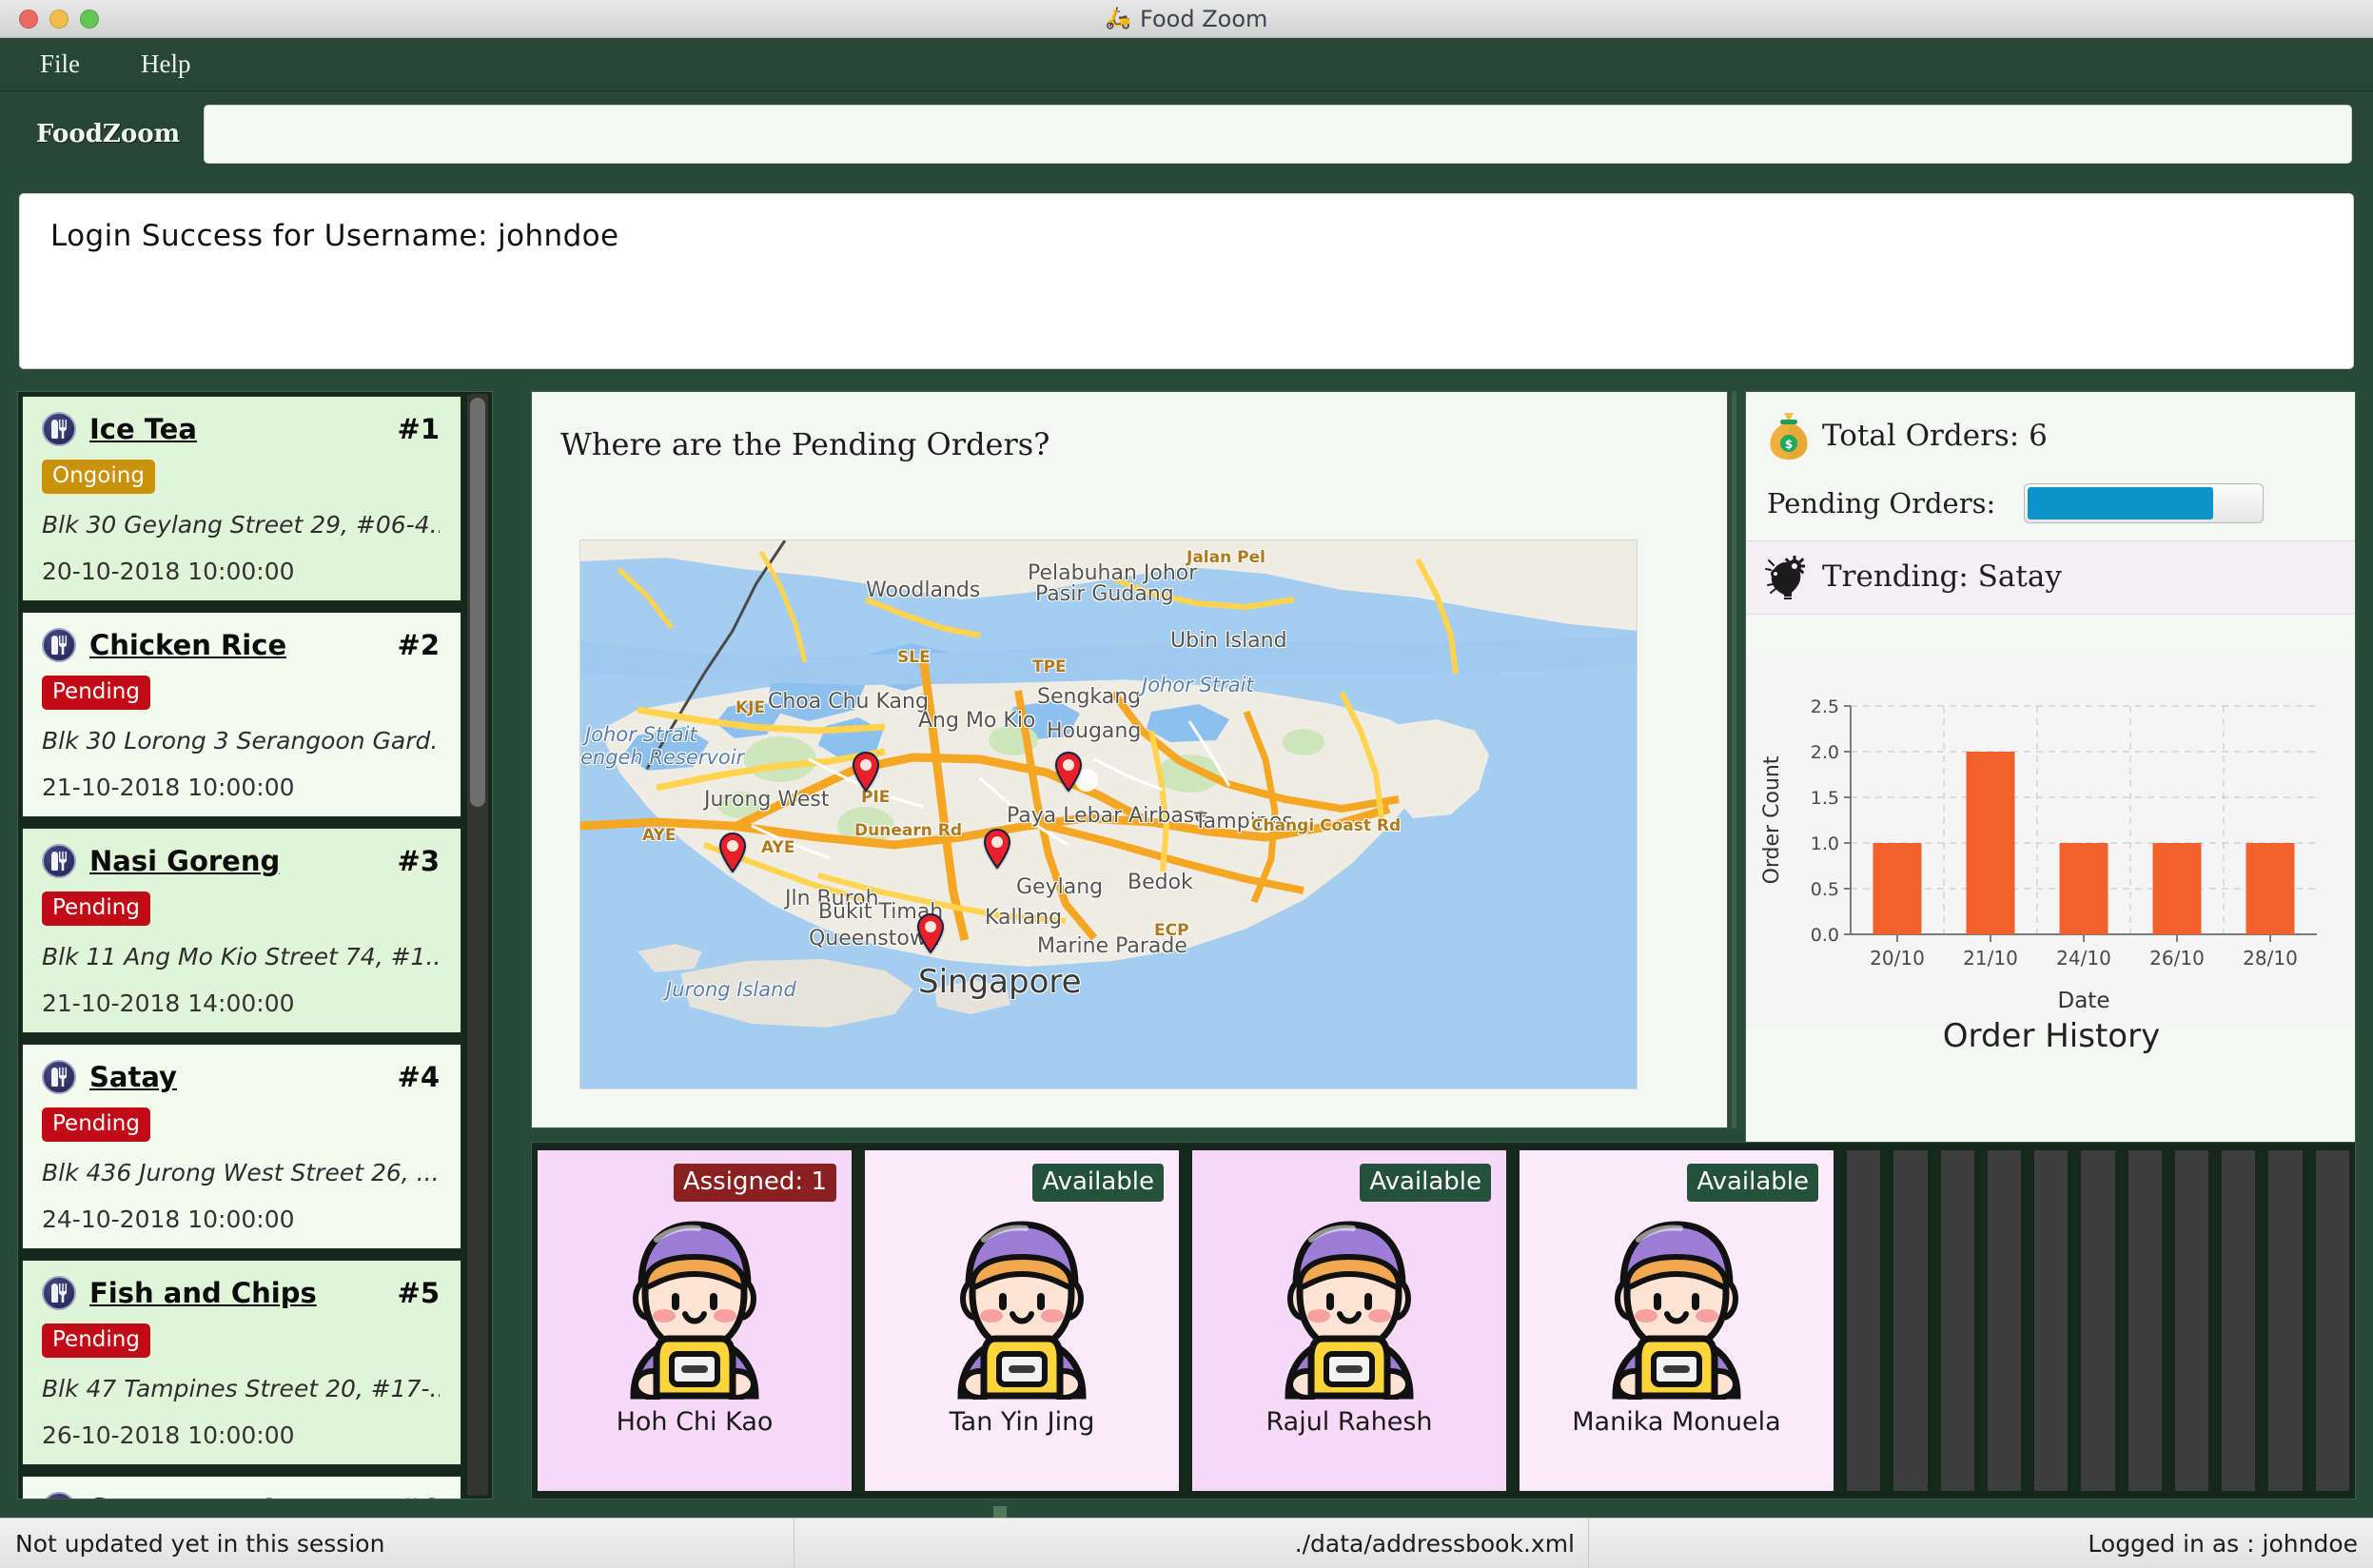  What do you see at coordinates (1785, 577) in the screenshot?
I see `lightbulb-gears-icon` at bounding box center [1785, 577].